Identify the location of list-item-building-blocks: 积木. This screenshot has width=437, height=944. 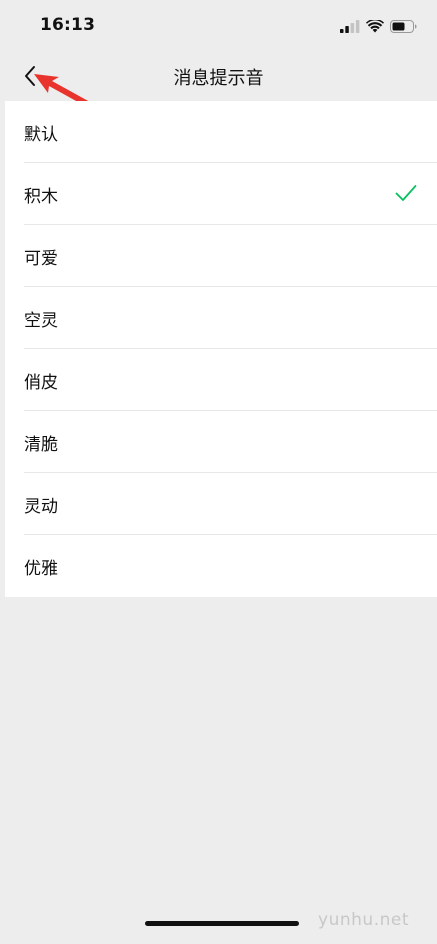
(221, 194).